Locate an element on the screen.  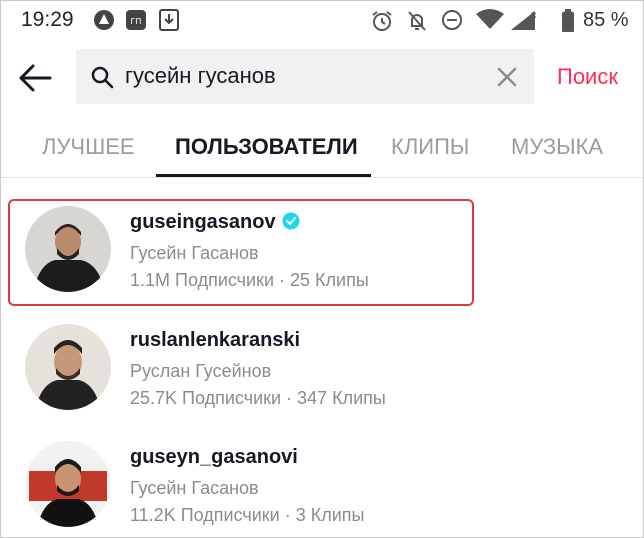
status-bar: 19:29 ГП R 85 % is located at coordinates (322, 20).